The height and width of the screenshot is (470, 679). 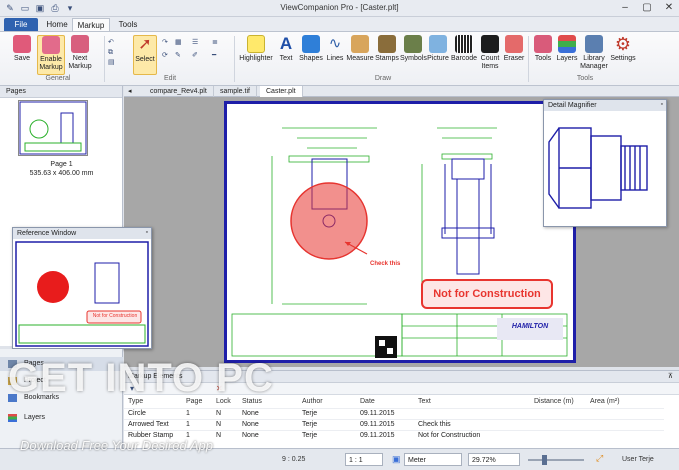 I want to click on text-icon: A, so click(x=286, y=43).